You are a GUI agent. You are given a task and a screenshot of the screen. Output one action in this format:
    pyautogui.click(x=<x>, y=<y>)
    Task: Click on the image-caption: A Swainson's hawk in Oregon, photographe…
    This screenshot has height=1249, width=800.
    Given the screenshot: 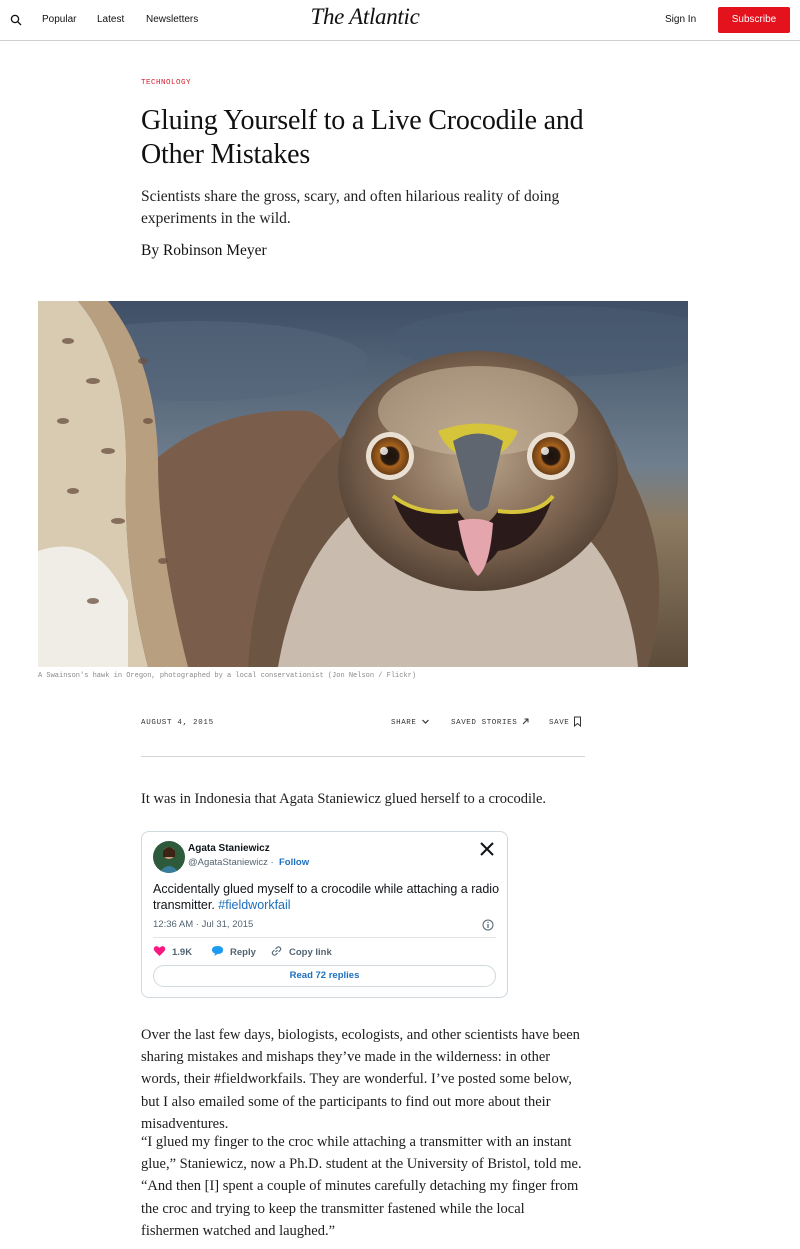 What is the action you would take?
    pyautogui.click(x=227, y=676)
    